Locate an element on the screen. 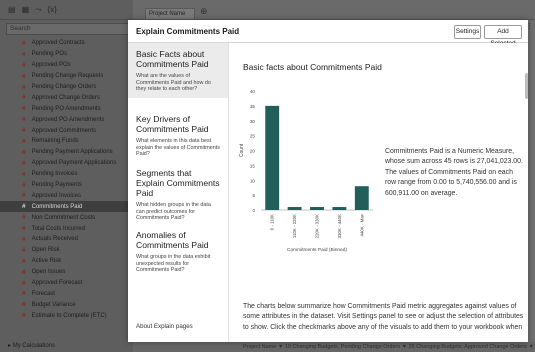 This screenshot has height=352, width=535. y-axis-label: Count is located at coordinates (242, 150).